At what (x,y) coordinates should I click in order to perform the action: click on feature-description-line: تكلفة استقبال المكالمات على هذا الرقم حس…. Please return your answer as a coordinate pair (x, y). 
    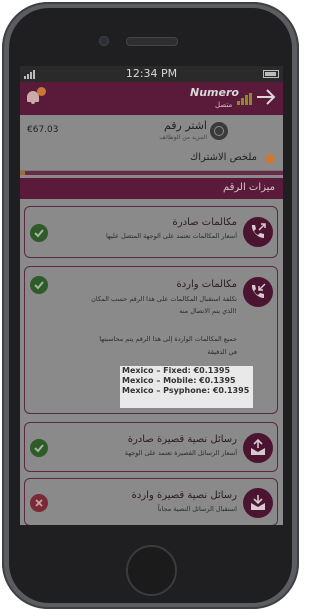
    Looking at the image, I should click on (164, 299).